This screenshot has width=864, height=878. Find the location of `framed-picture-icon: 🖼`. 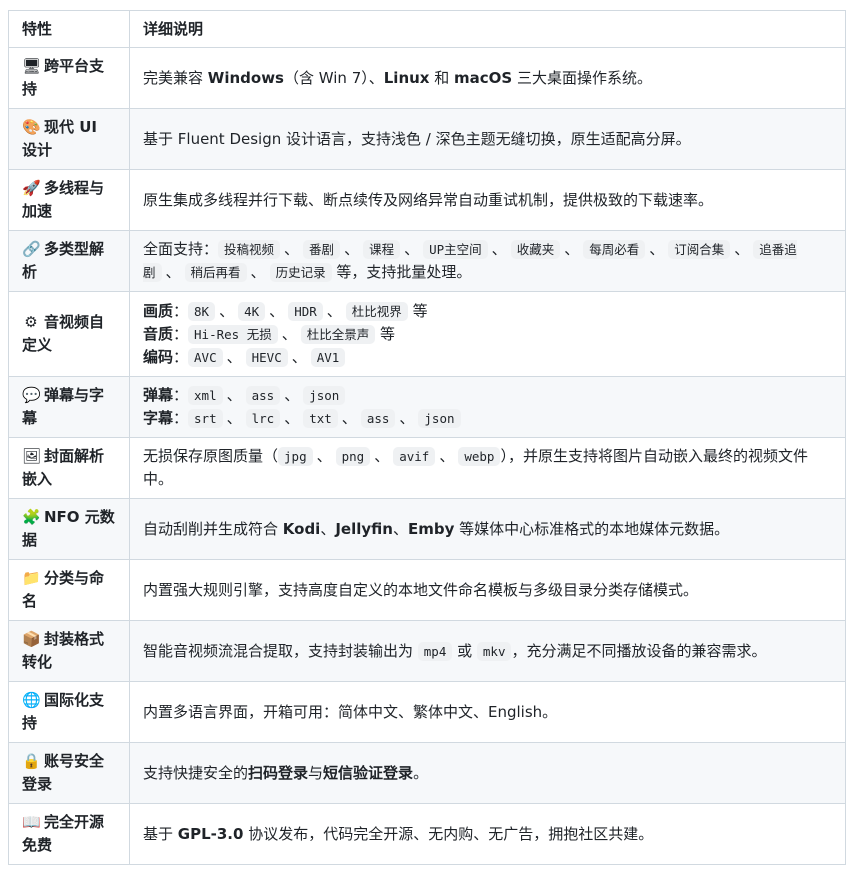

framed-picture-icon: 🖼 is located at coordinates (32, 456).